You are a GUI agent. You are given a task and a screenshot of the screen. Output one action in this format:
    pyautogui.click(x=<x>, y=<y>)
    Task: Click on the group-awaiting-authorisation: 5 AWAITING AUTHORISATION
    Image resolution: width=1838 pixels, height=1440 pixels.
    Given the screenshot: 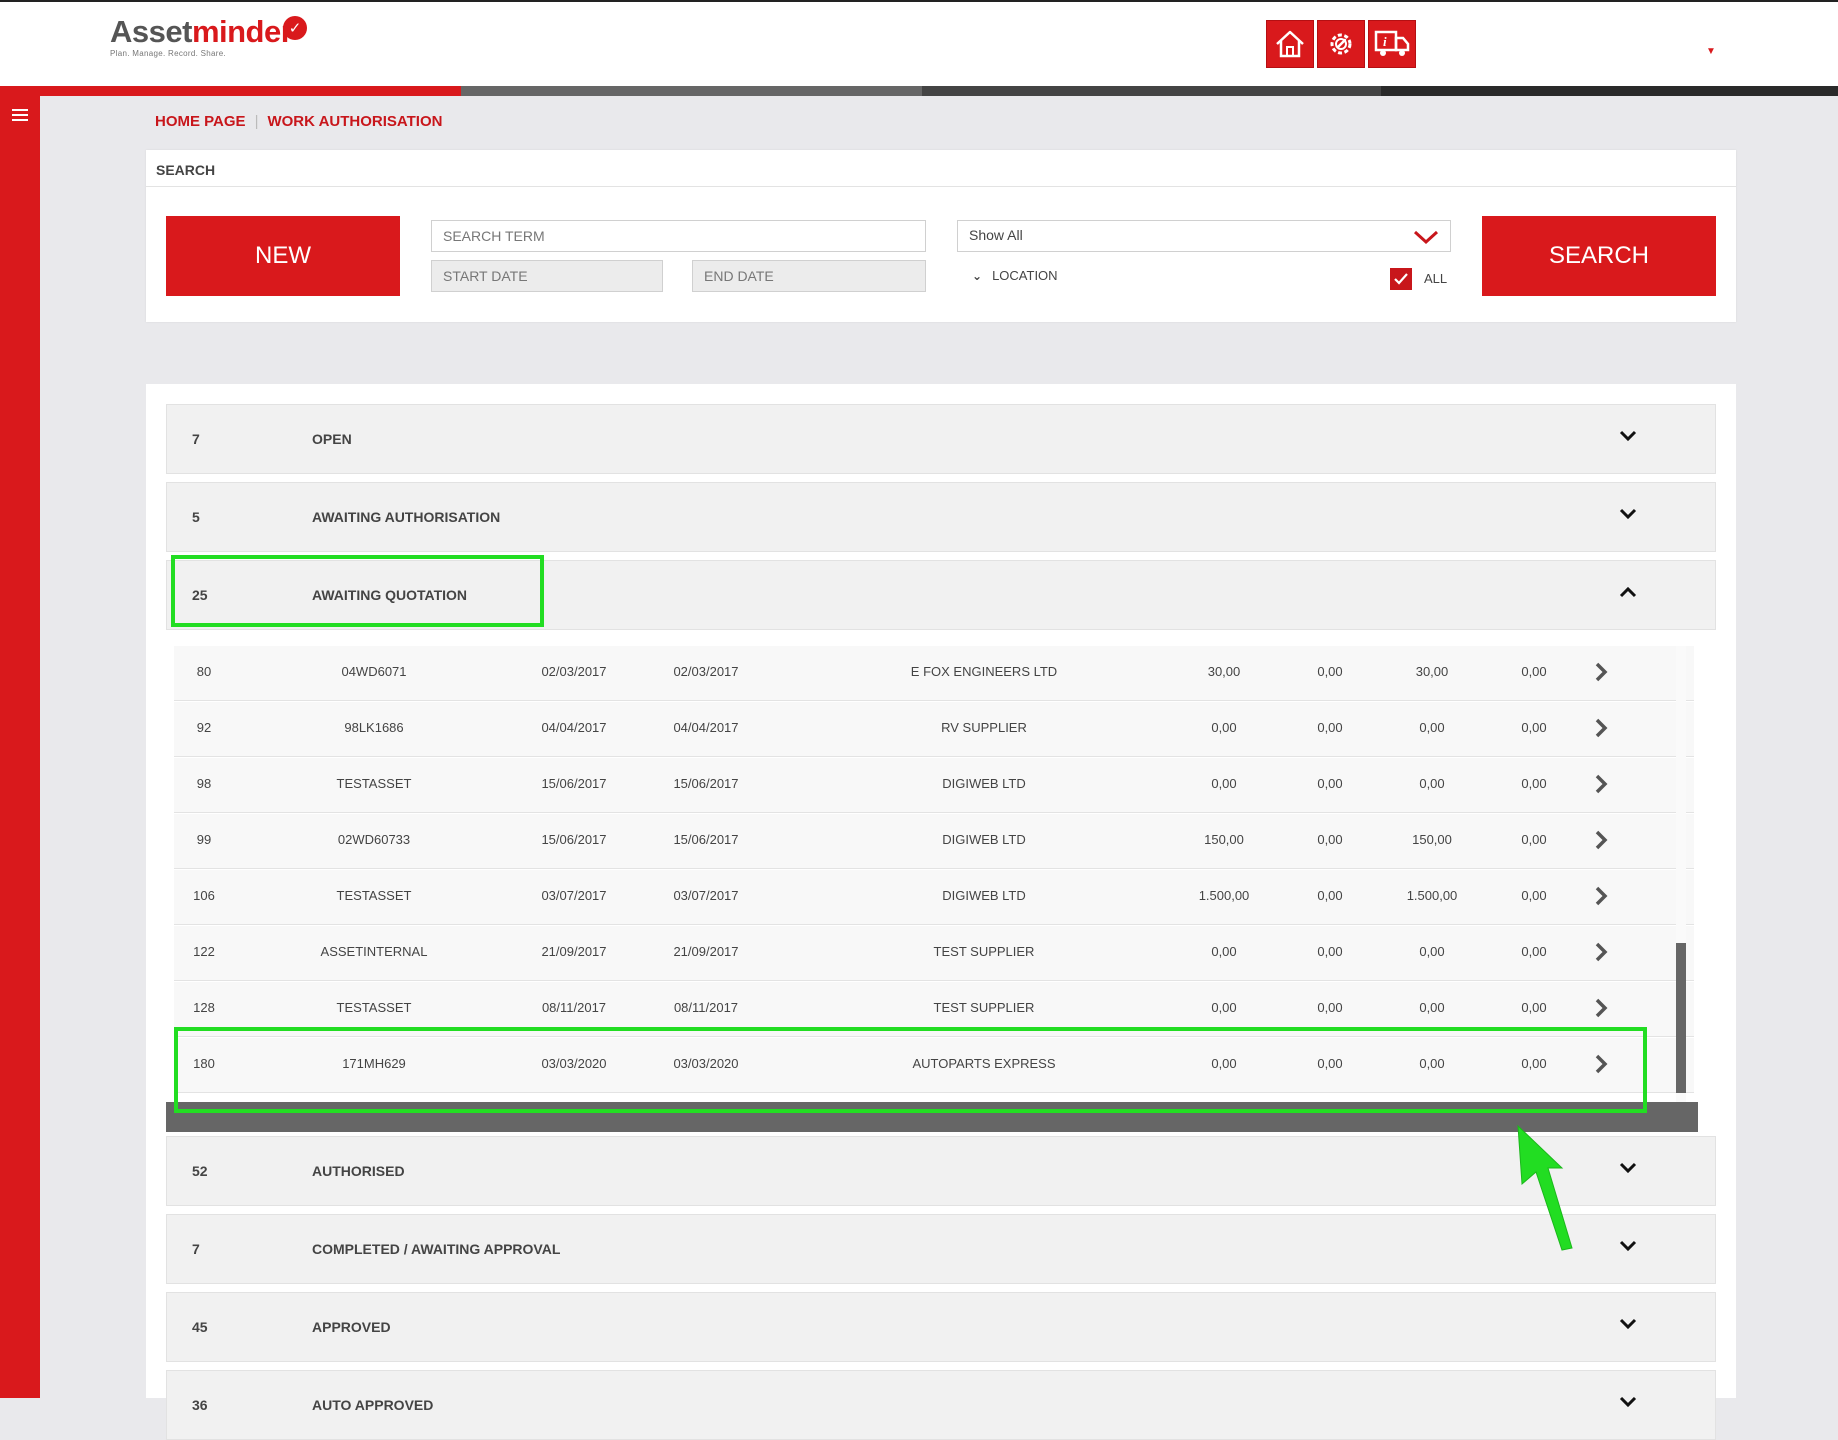 What is the action you would take?
    pyautogui.click(x=941, y=517)
    